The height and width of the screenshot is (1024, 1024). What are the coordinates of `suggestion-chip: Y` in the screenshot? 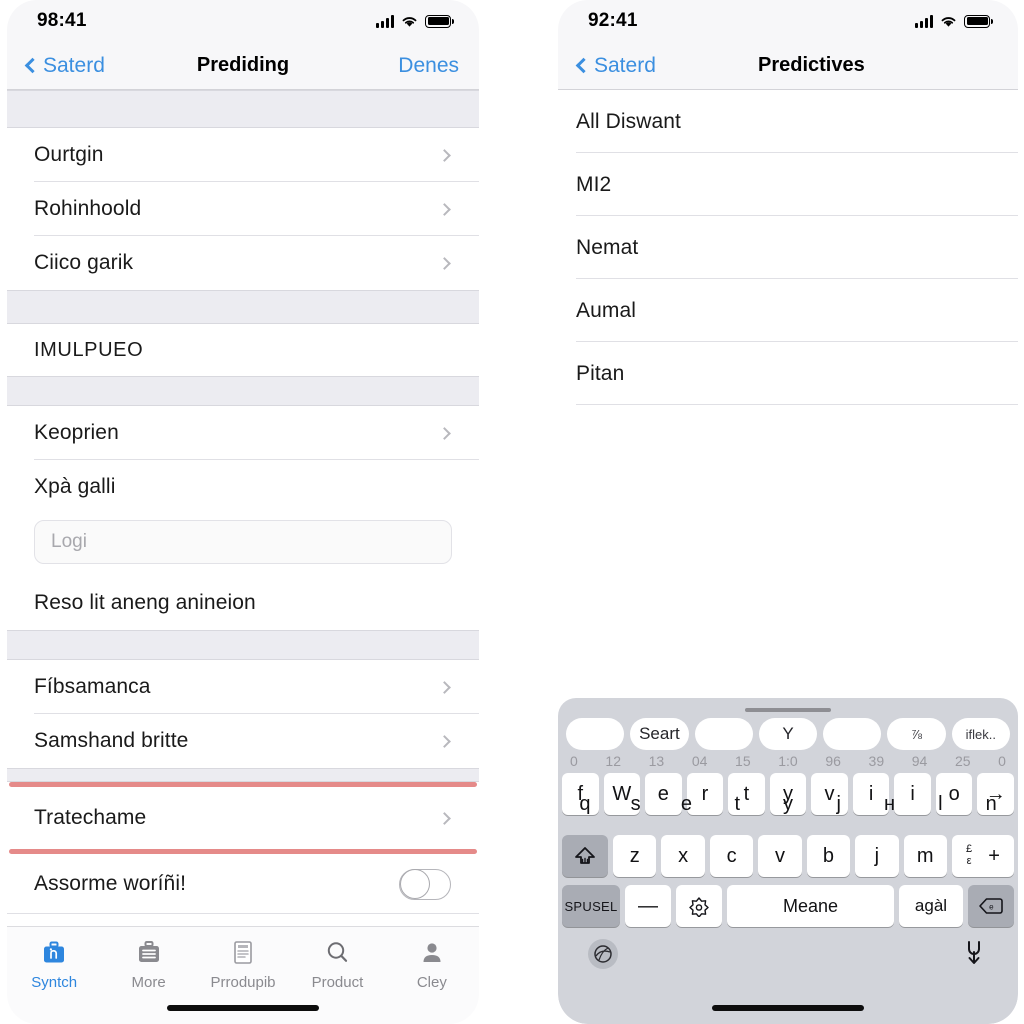 It's located at (788, 734).